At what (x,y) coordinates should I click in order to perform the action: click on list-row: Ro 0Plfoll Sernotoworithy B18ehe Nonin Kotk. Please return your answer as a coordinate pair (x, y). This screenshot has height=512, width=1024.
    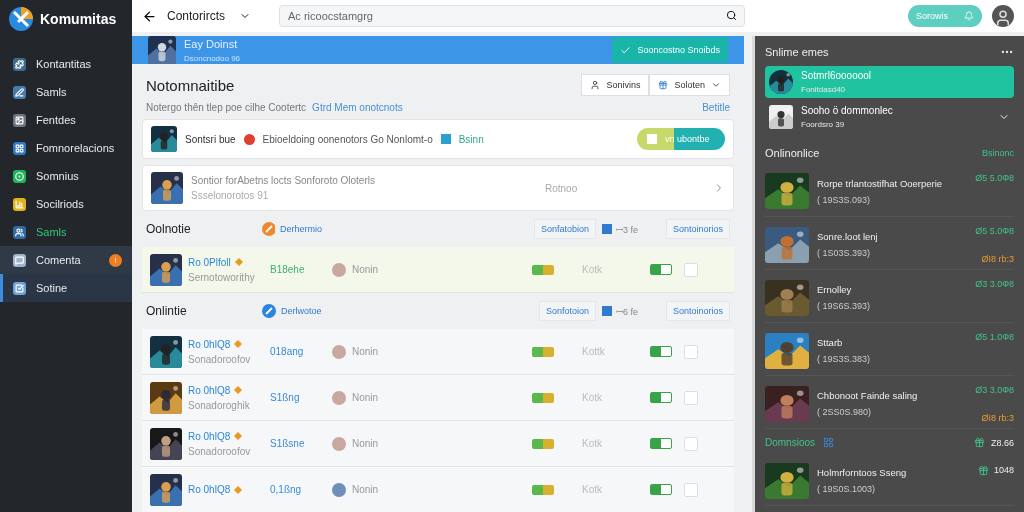
    Looking at the image, I should click on (438, 270).